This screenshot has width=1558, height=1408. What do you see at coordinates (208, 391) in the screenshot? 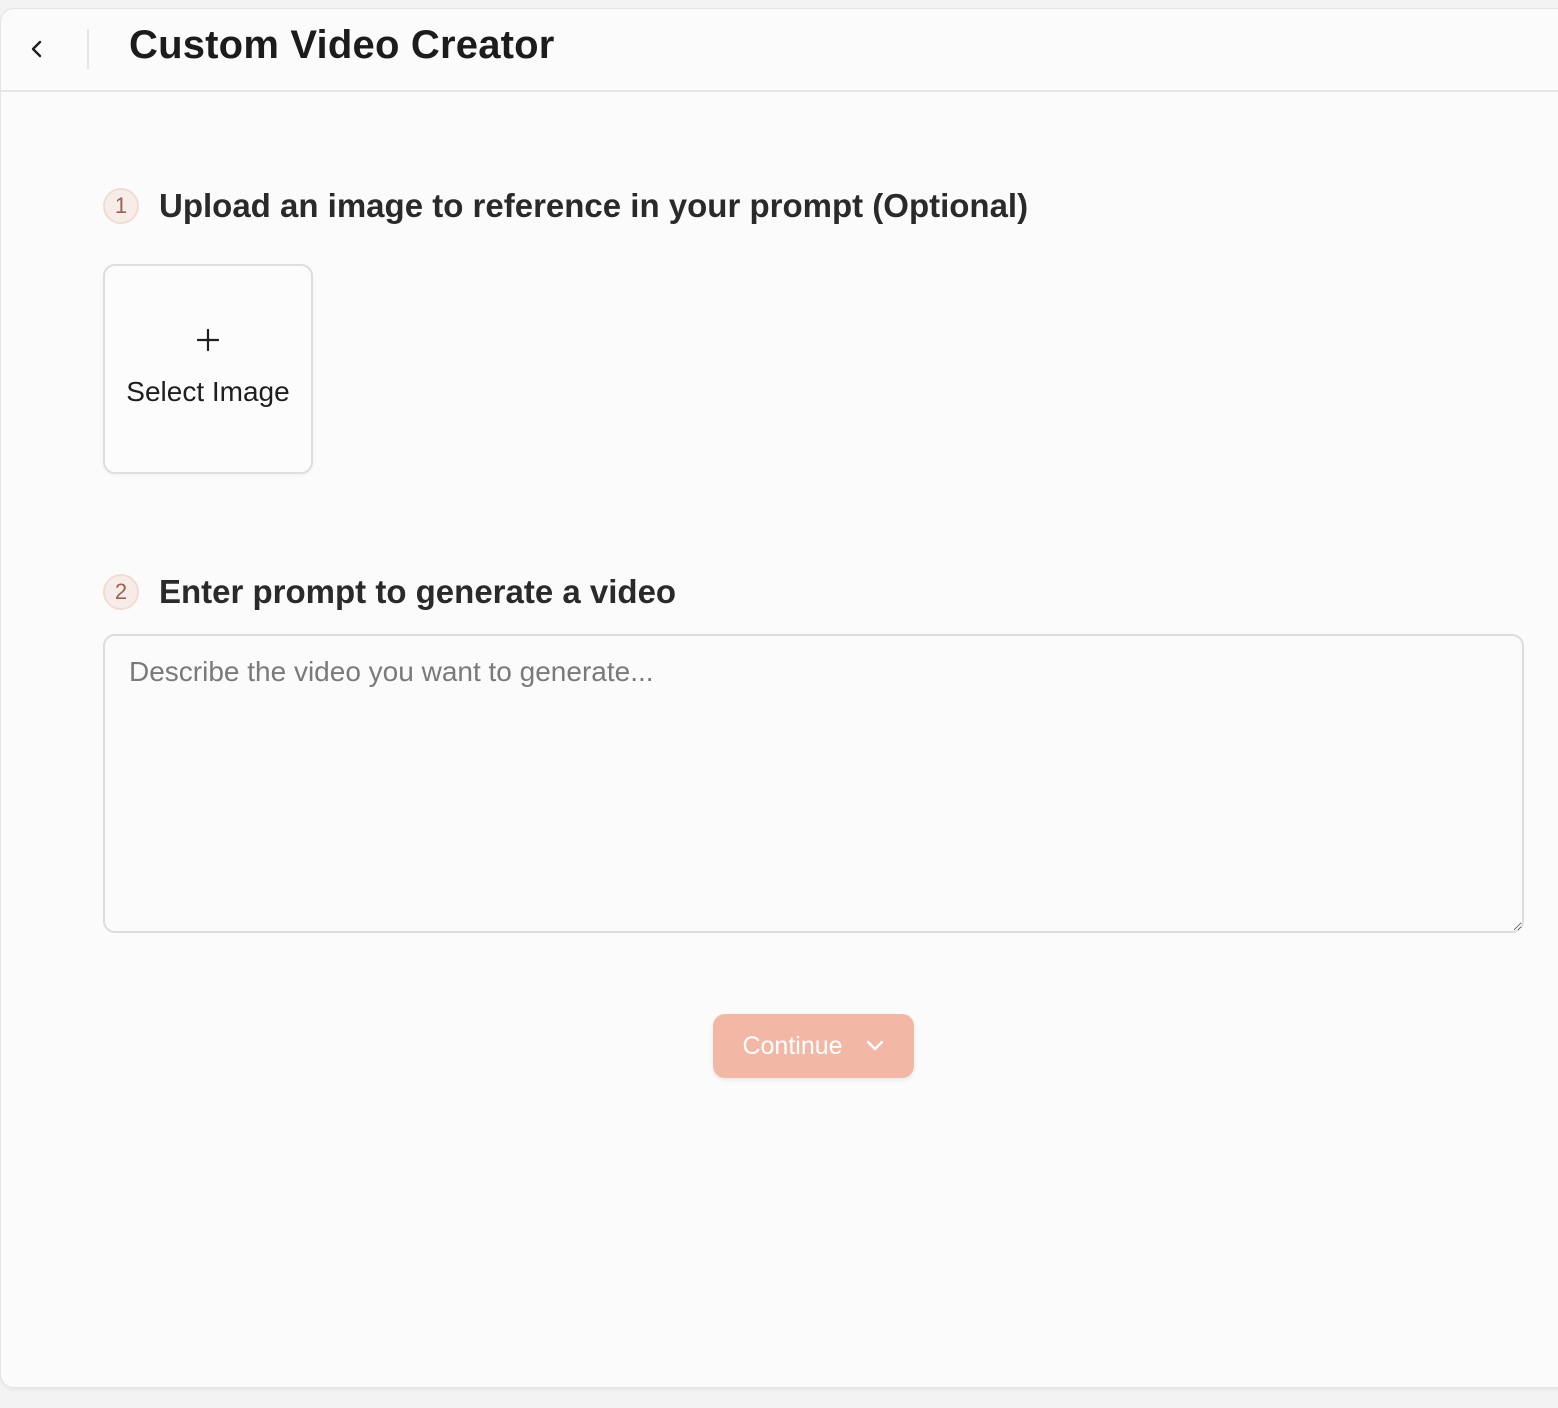
I see `select-image-label: Select Image` at bounding box center [208, 391].